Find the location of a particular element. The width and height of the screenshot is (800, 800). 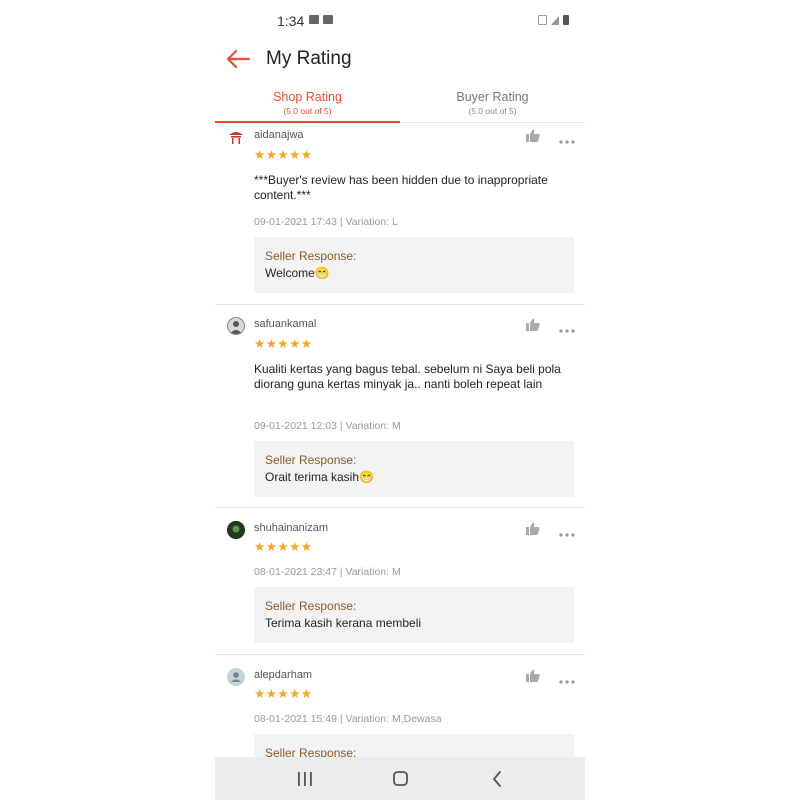

tab-buyer-rating: Buyer Rating (5.0 out of 5) is located at coordinates (492, 104).